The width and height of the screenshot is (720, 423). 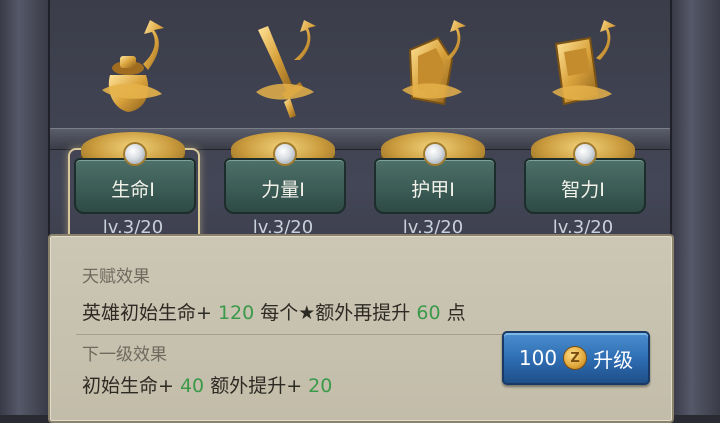 I want to click on talent-card-health: 生命Ⅰ lv.3/20, so click(x=133, y=133).